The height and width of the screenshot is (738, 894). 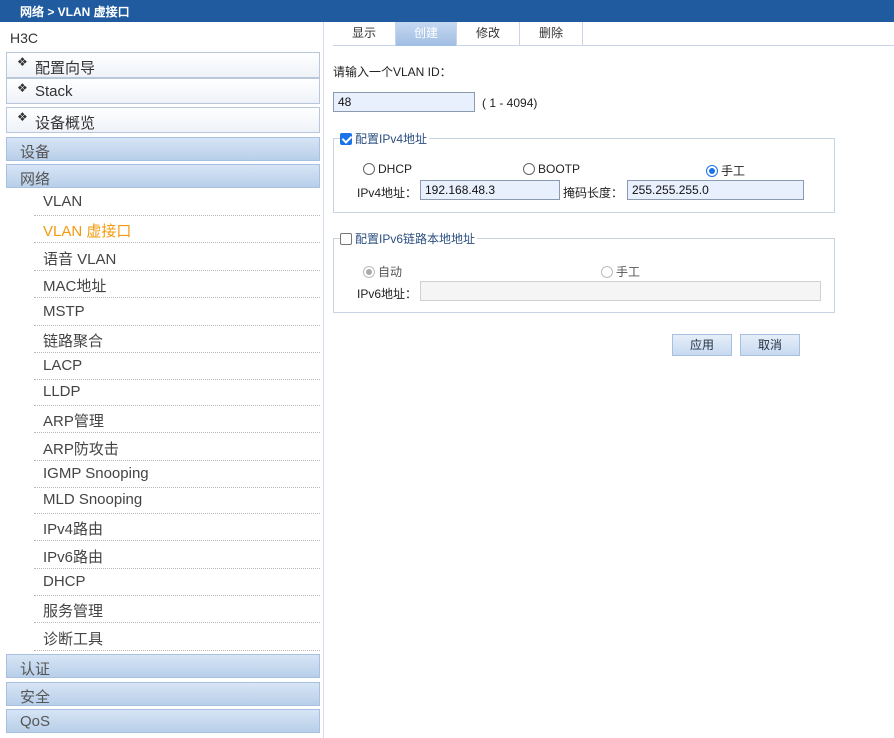 What do you see at coordinates (510, 103) in the screenshot?
I see `vlan-id-range: ( 1 - 4094)` at bounding box center [510, 103].